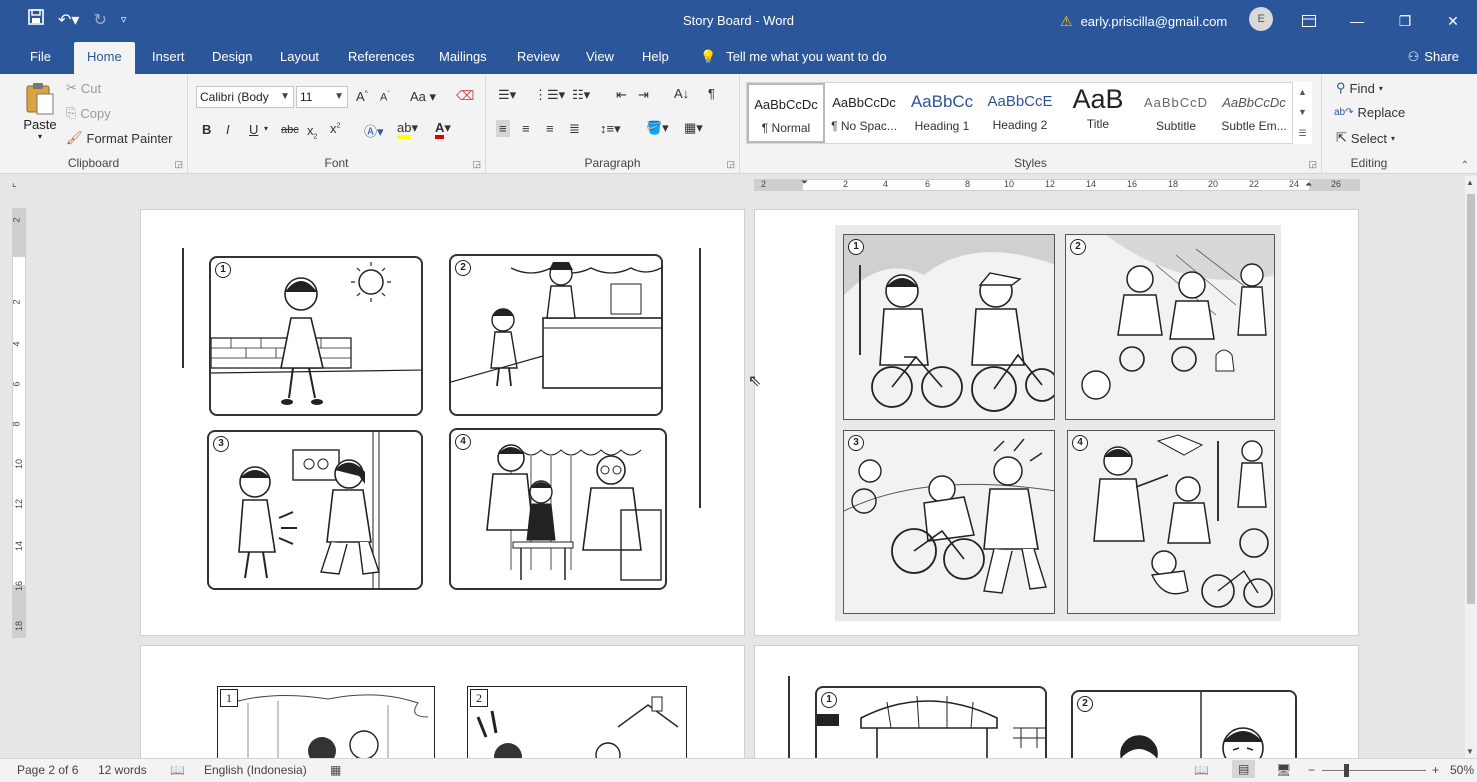  Describe the element at coordinates (1308, 184) in the screenshot. I see `right-indent-marker-icon: ⏶` at that location.